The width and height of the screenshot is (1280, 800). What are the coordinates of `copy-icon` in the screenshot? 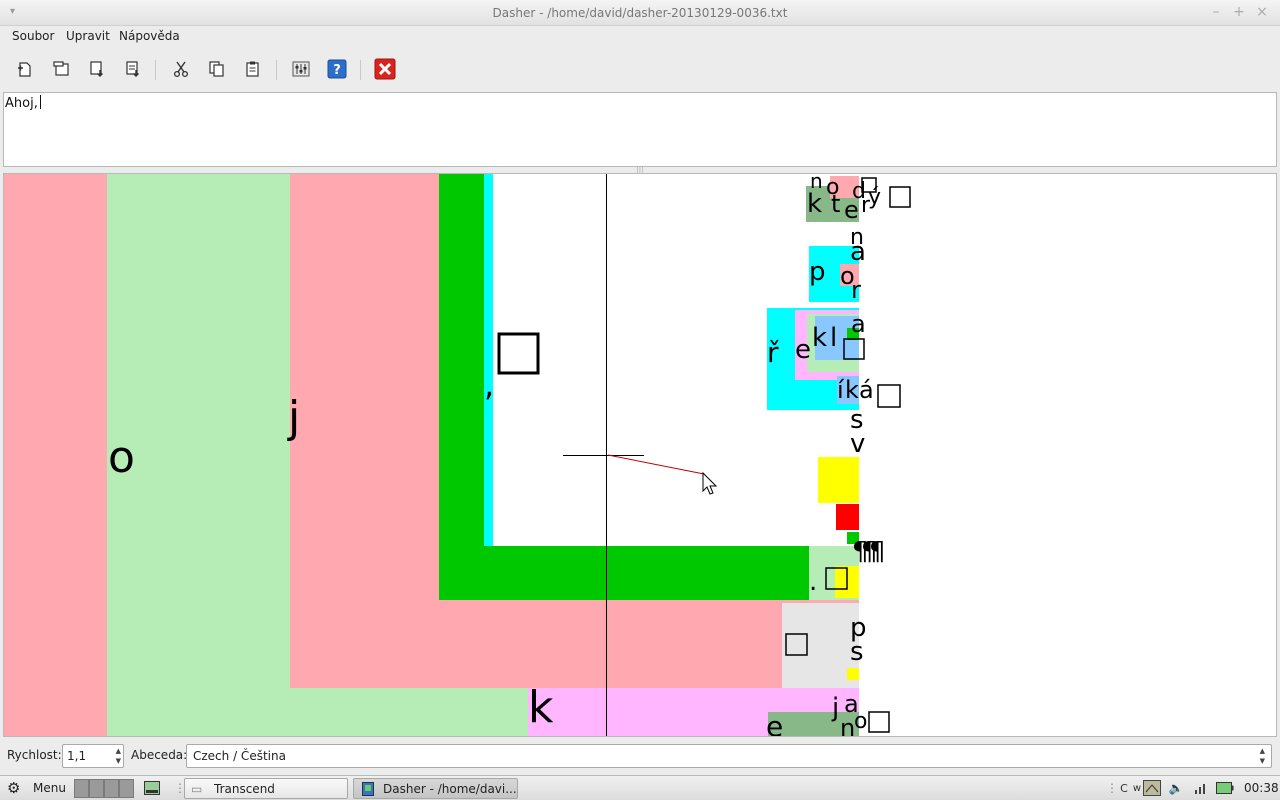 It's located at (217, 69).